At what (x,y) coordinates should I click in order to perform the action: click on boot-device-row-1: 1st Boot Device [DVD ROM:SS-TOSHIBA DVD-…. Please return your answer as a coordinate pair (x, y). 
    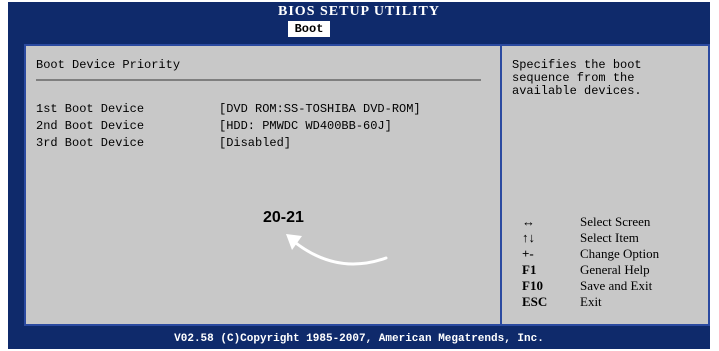
    Looking at the image, I should click on (228, 110).